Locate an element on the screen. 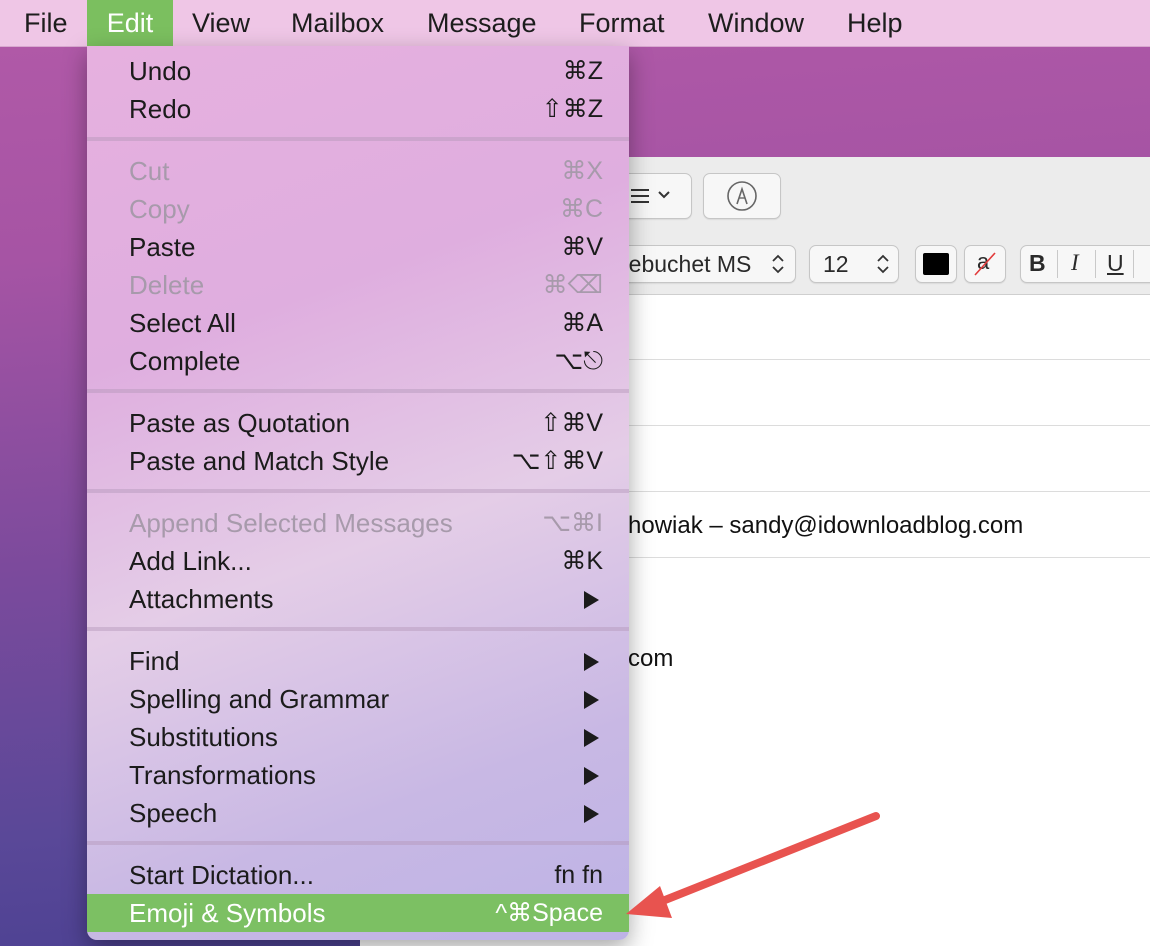 This screenshot has height=946, width=1150. annotation-arrow-icon is located at coordinates (753, 865).